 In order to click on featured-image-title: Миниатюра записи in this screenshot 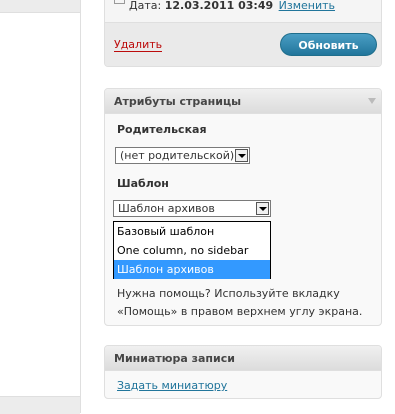, I will do `click(174, 358)`.